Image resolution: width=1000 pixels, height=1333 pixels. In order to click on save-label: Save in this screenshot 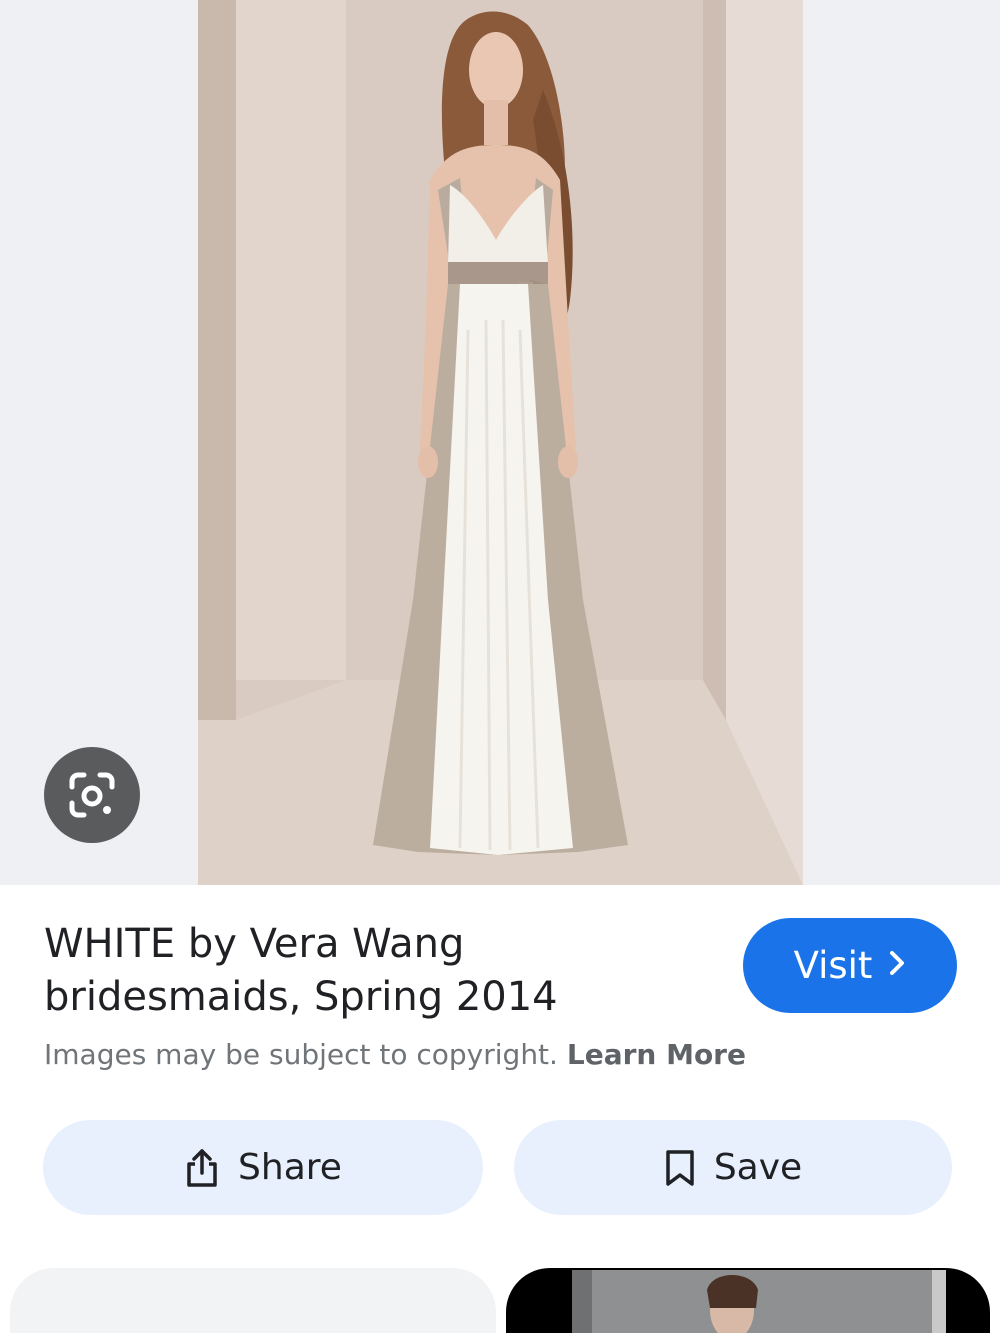, I will do `click(758, 1167)`.